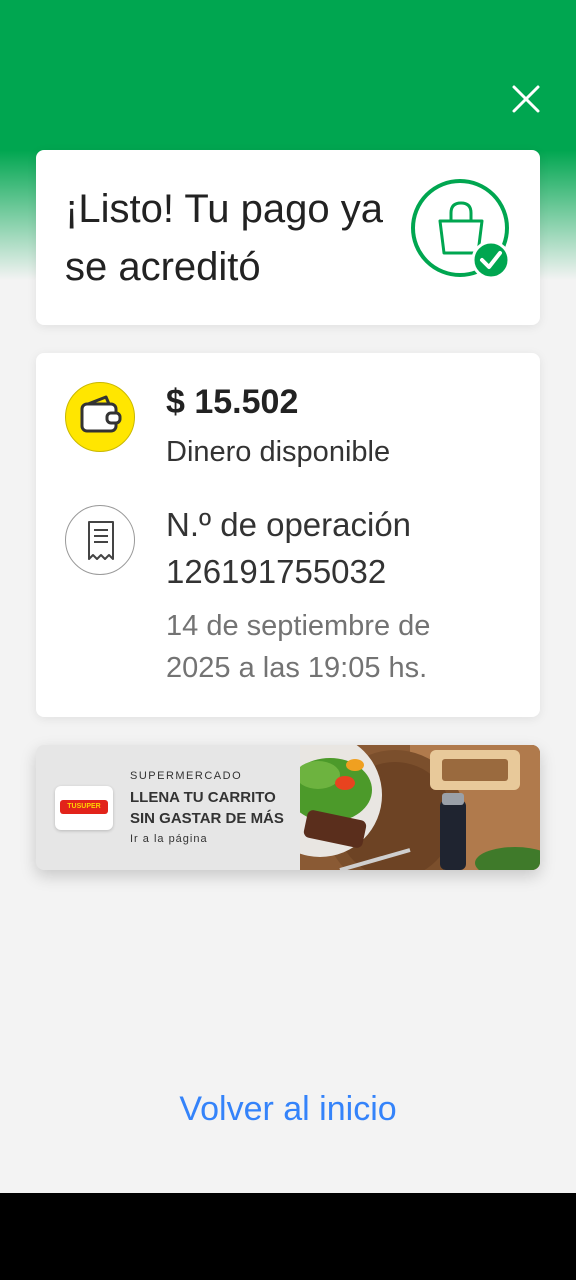 This screenshot has height=1280, width=576. I want to click on banner-kicker: SUPERMERCADO, so click(186, 776).